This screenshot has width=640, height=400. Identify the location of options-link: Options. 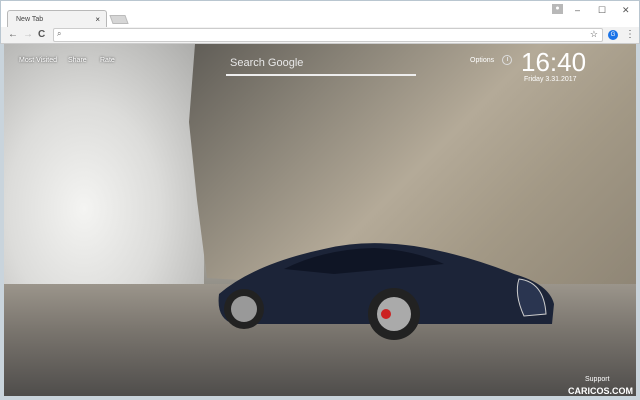
(482, 60).